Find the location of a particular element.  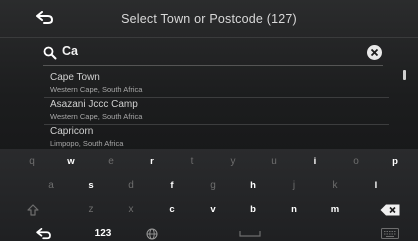

key-d: d is located at coordinates (131, 185).